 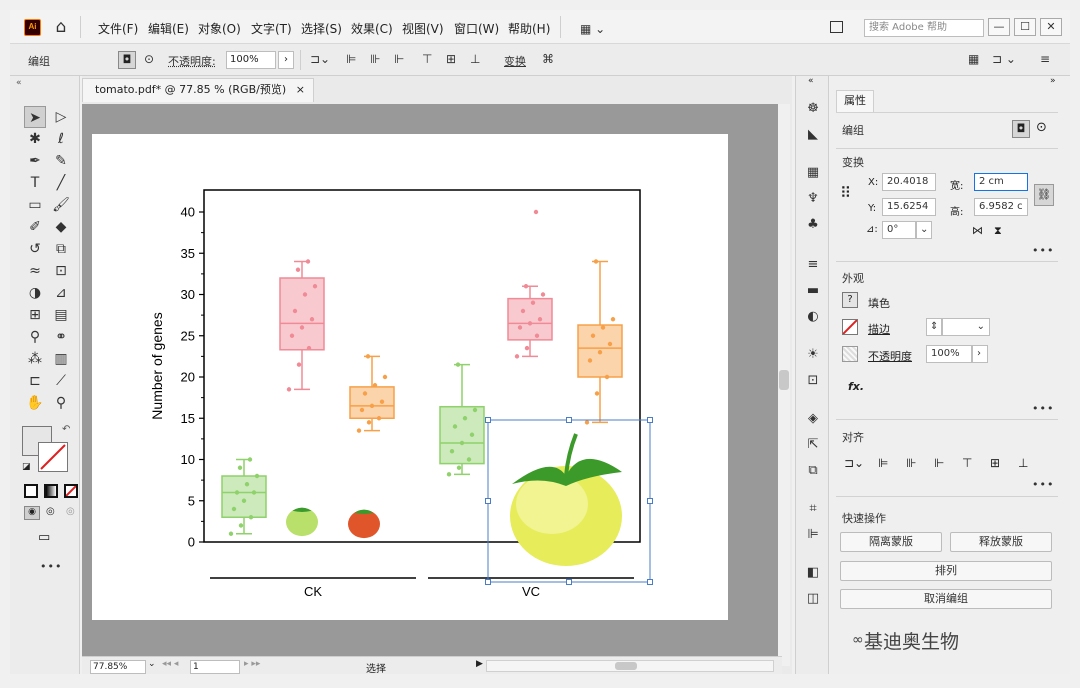 What do you see at coordinates (1044, 195) in the screenshot?
I see `constrain-proportions-icon: ⛓` at bounding box center [1044, 195].